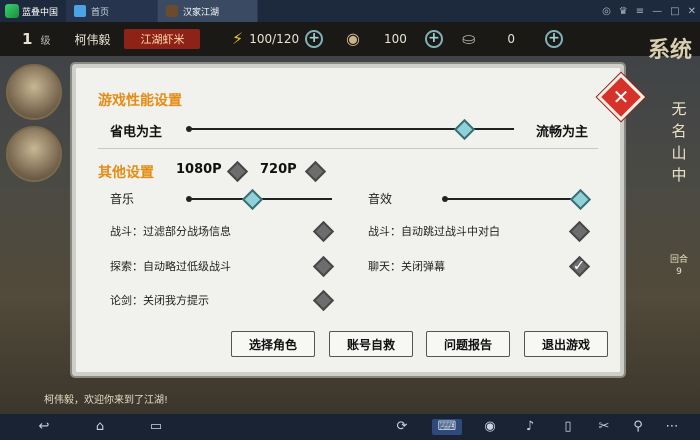 The width and height of the screenshot is (700, 440). Describe the element at coordinates (679, 272) in the screenshot. I see `round-value: 9` at that location.